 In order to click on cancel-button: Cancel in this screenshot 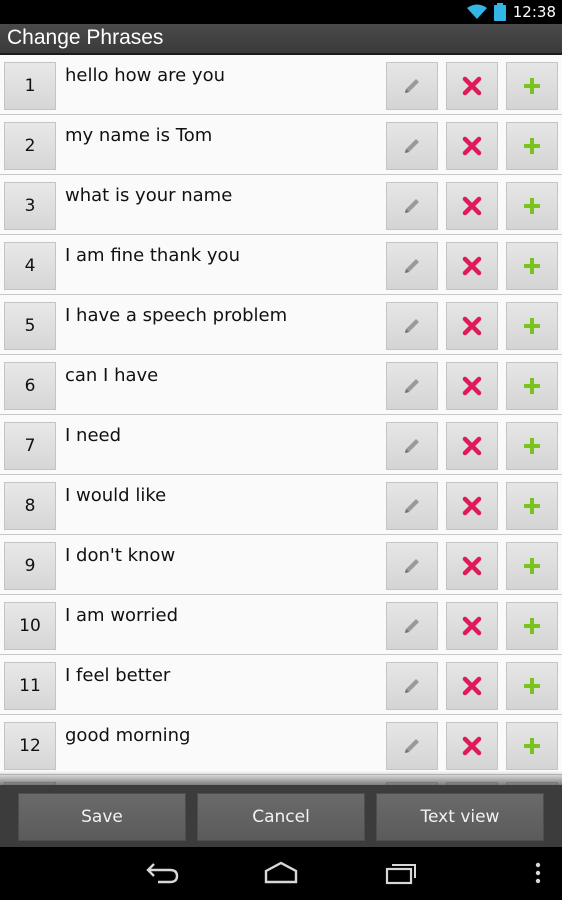, I will do `click(281, 817)`.